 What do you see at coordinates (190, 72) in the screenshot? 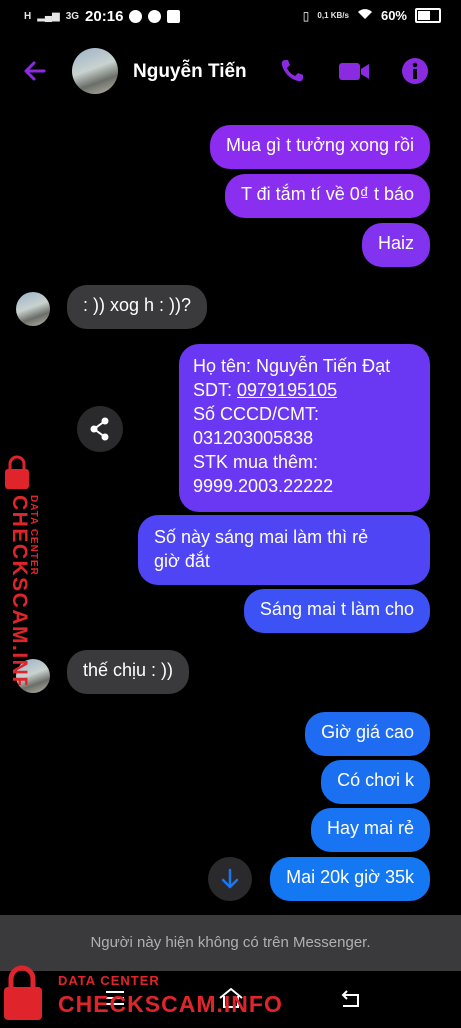
I see `contact-name: Nguyễn Tiến` at bounding box center [190, 72].